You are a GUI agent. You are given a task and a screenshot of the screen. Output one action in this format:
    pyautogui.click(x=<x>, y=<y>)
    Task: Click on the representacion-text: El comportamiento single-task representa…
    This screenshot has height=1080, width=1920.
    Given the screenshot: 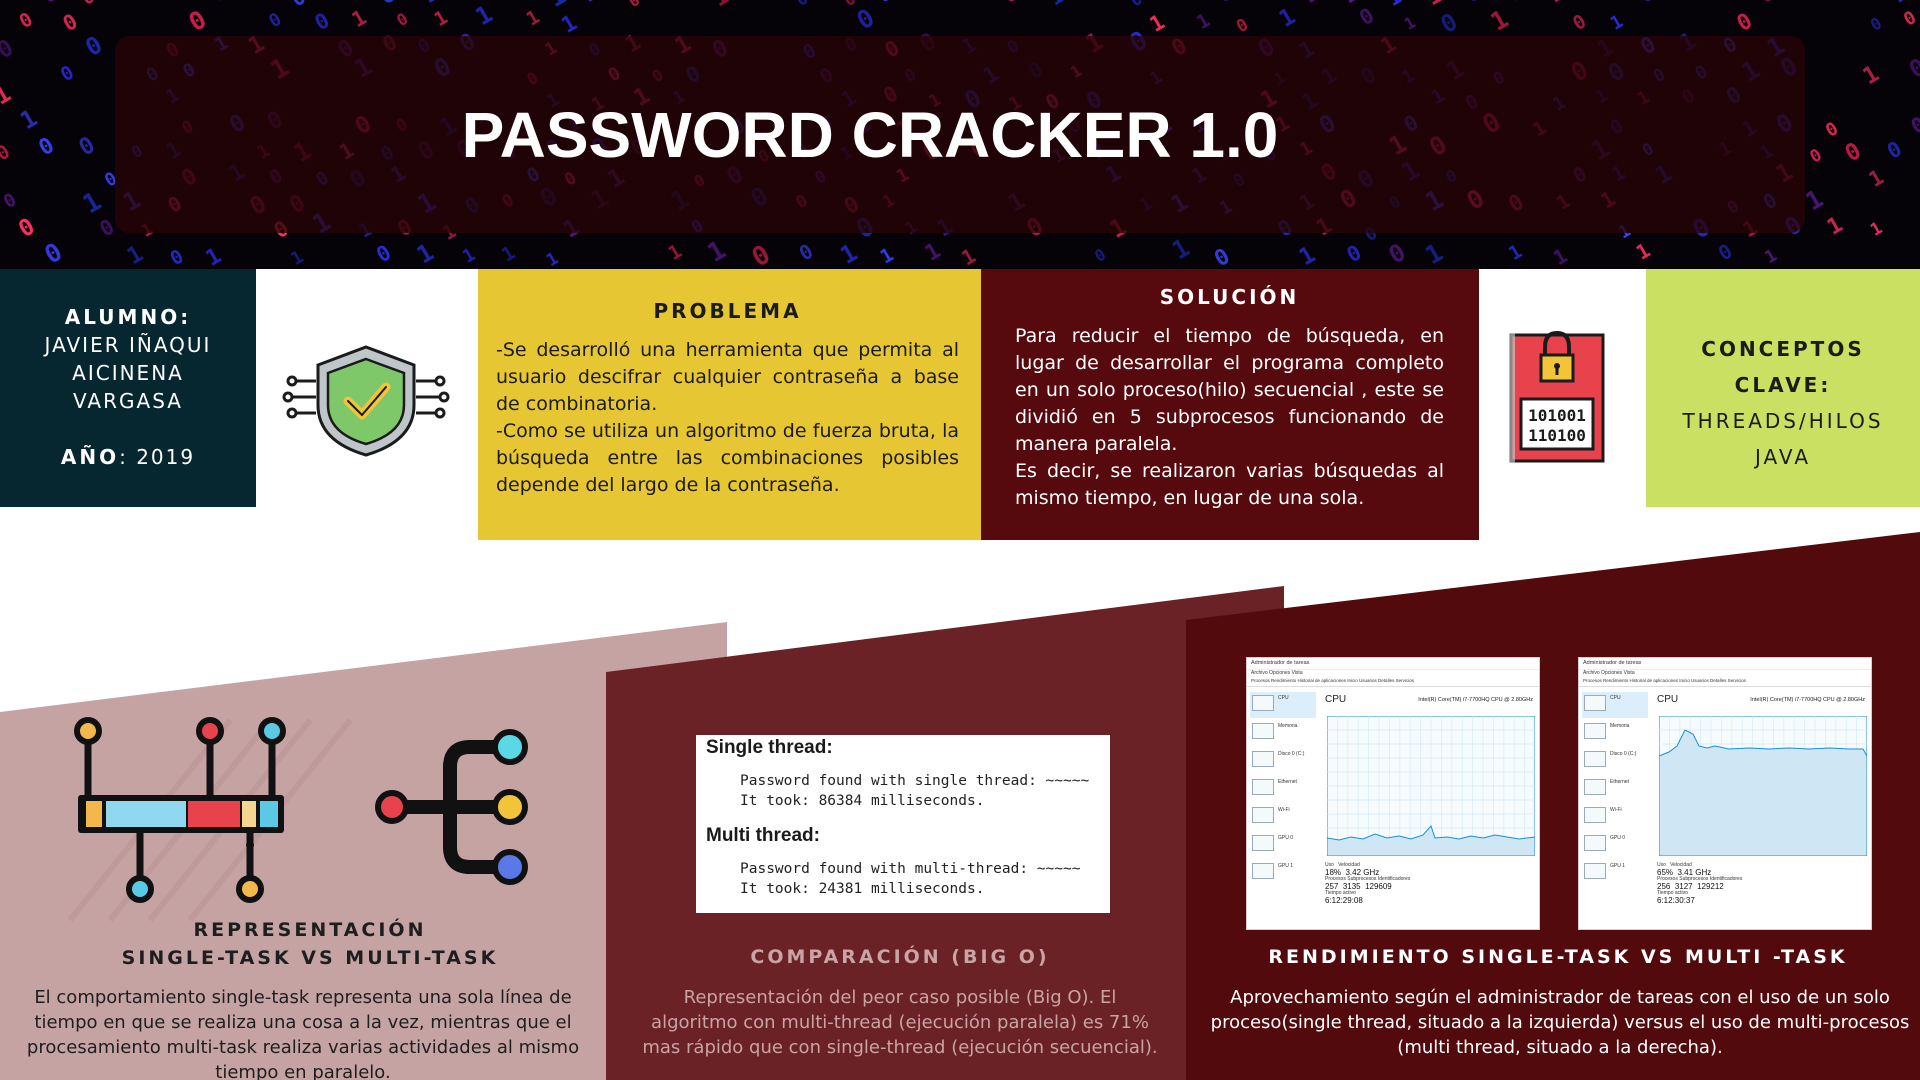 What is the action you would take?
    pyautogui.click(x=303, y=1033)
    